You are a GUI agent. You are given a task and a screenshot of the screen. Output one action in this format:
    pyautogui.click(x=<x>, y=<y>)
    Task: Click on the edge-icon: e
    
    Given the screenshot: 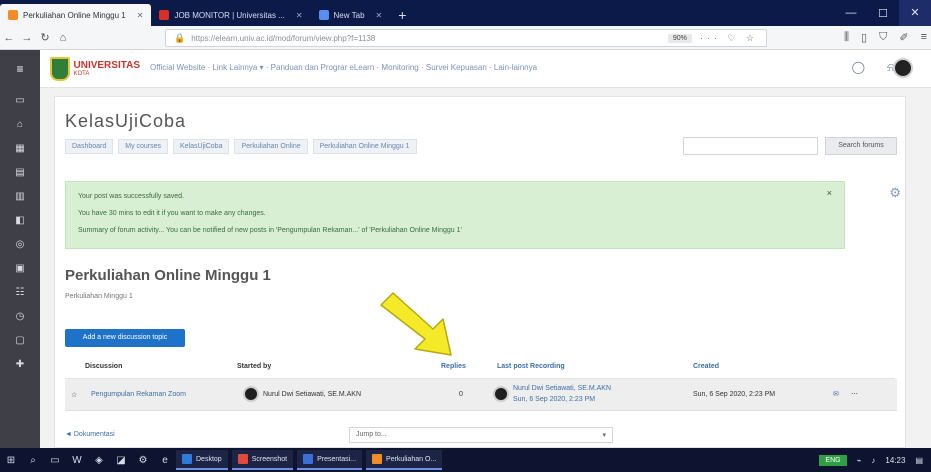 What is the action you would take?
    pyautogui.click(x=165, y=460)
    